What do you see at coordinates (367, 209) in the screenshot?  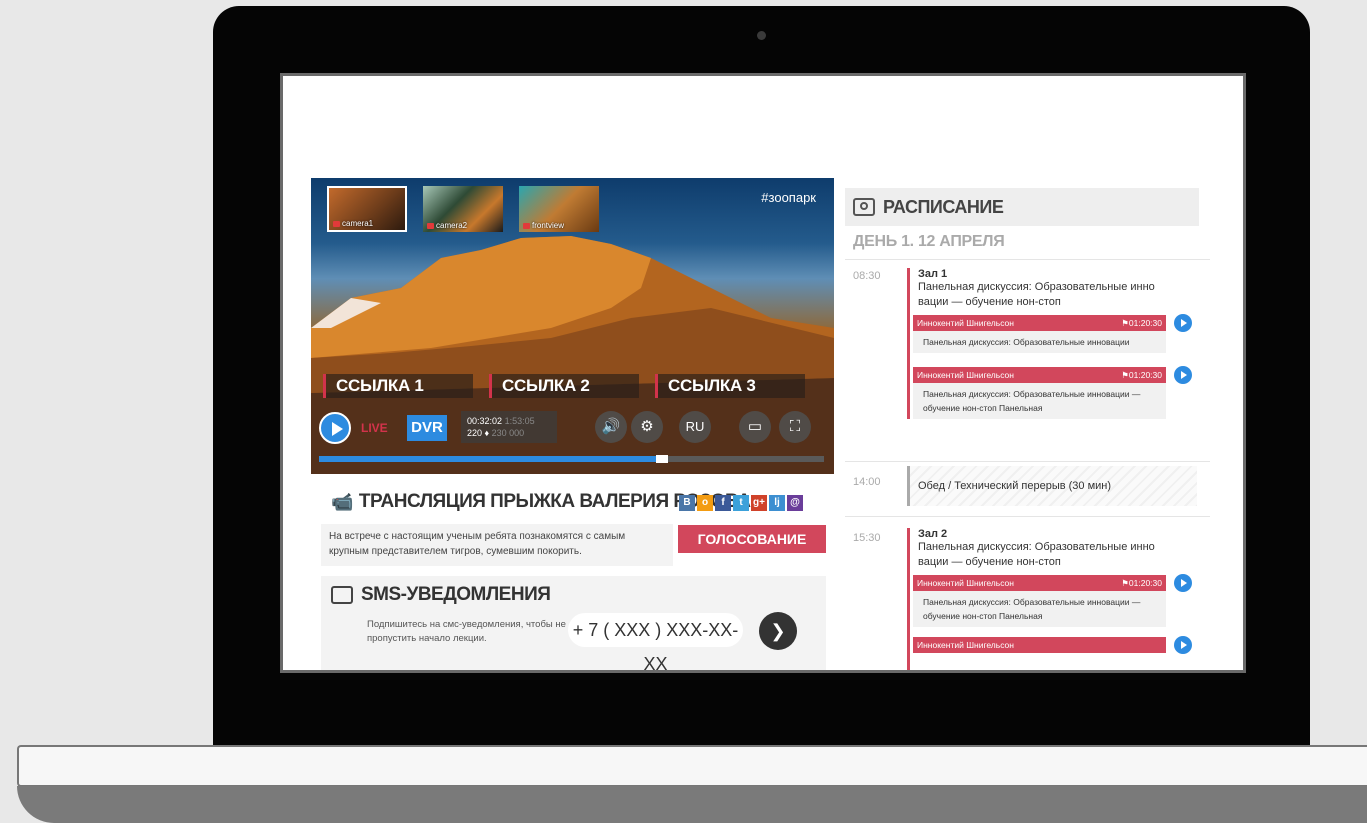 I see `camera-thumb-1: camera1` at bounding box center [367, 209].